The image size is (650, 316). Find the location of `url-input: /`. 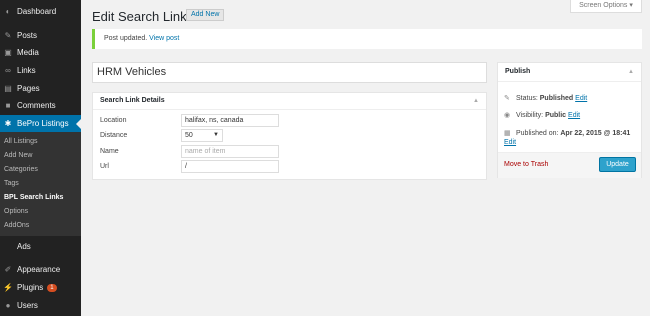

url-input: / is located at coordinates (230, 166).